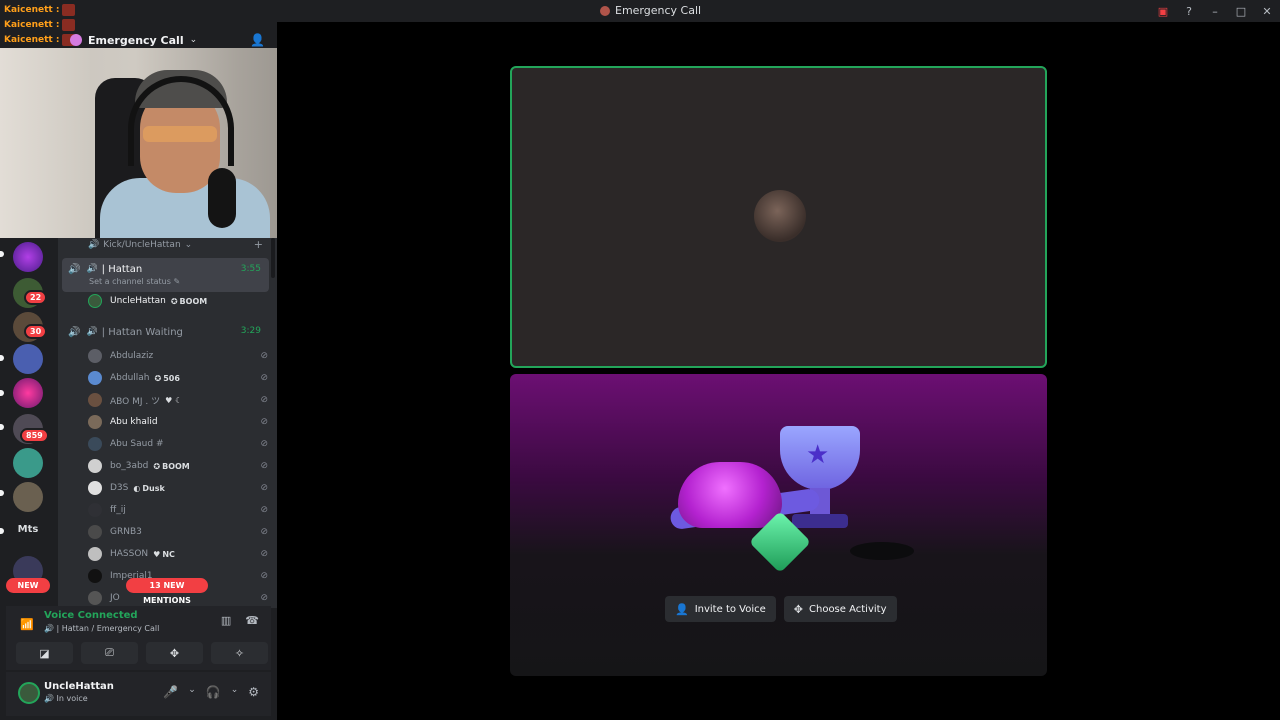 The width and height of the screenshot is (1280, 720). I want to click on voice-channel-name: | Hattan Waiting, so click(142, 332).